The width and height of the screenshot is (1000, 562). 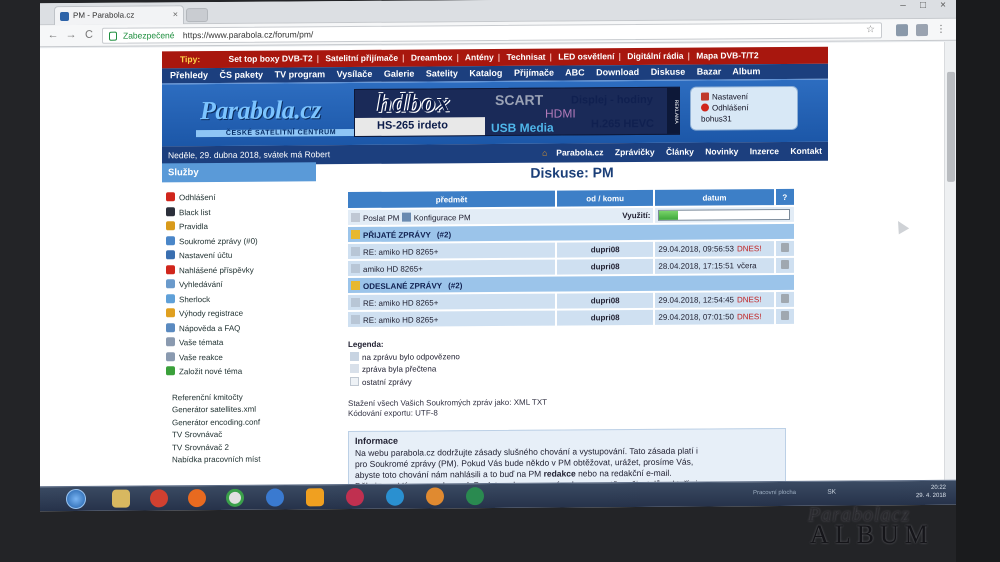 I want to click on help-button: ?, so click(x=784, y=197).